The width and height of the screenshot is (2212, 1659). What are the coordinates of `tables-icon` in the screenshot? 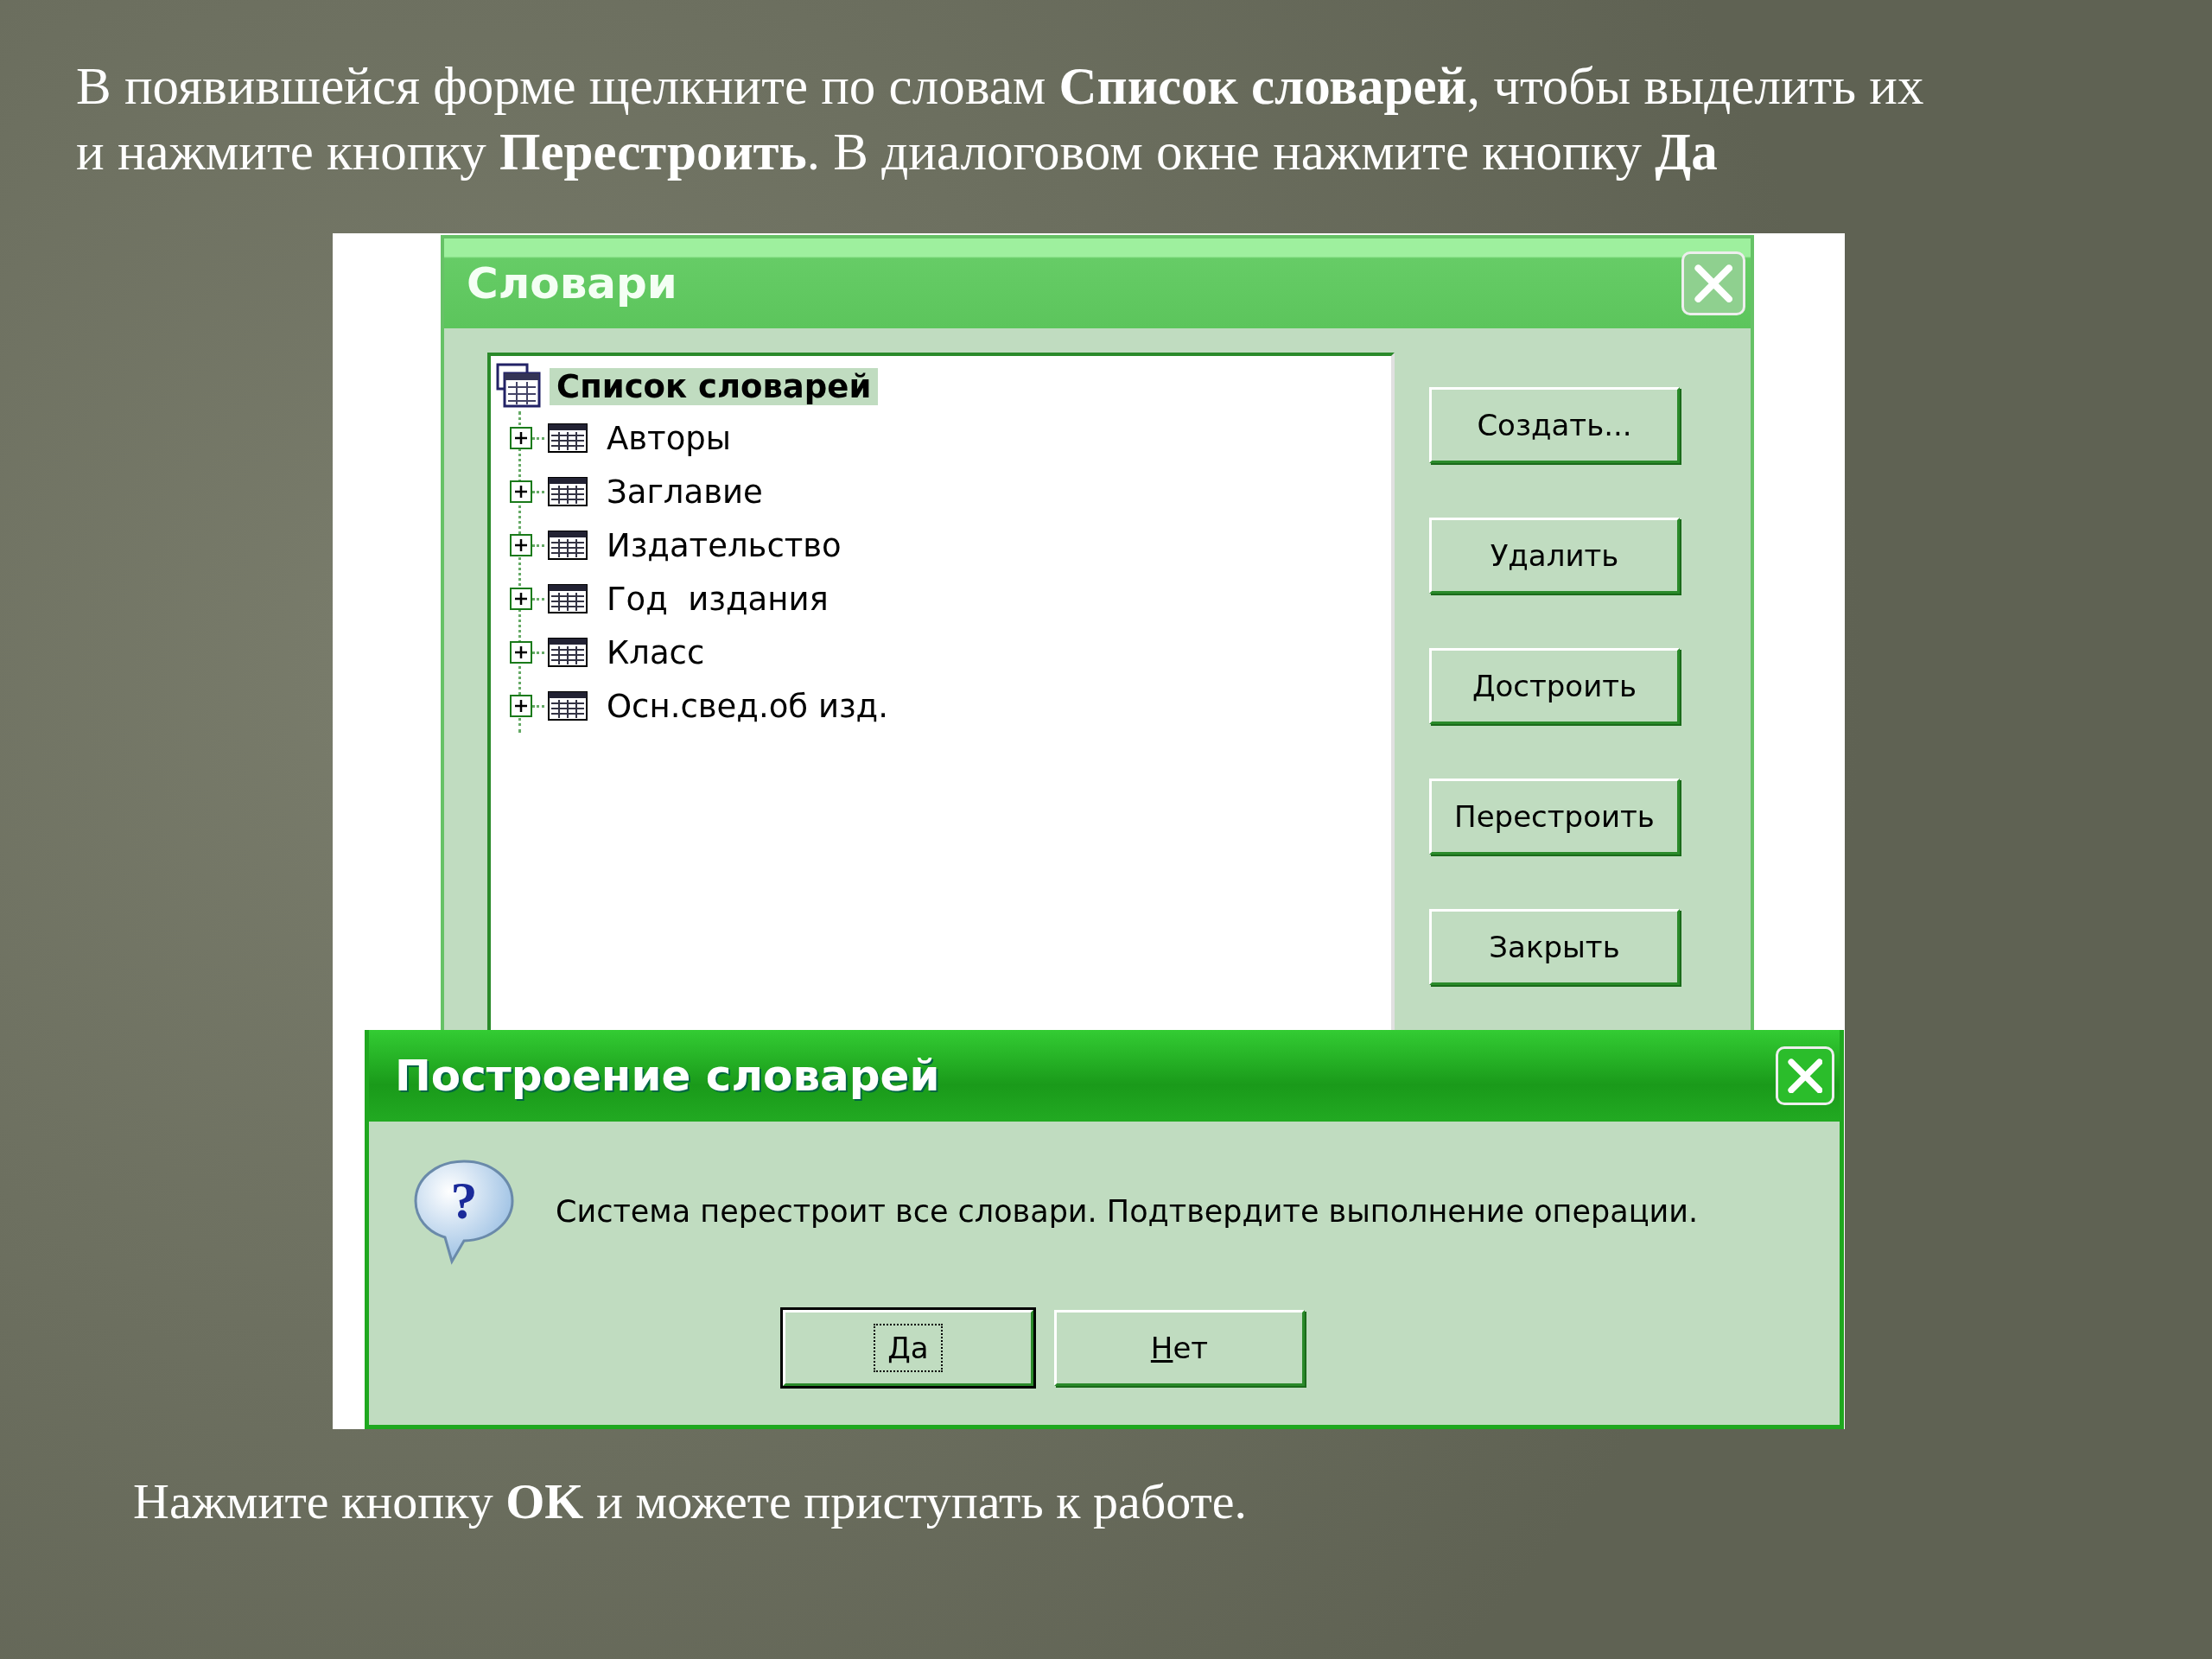 It's located at (519, 386).